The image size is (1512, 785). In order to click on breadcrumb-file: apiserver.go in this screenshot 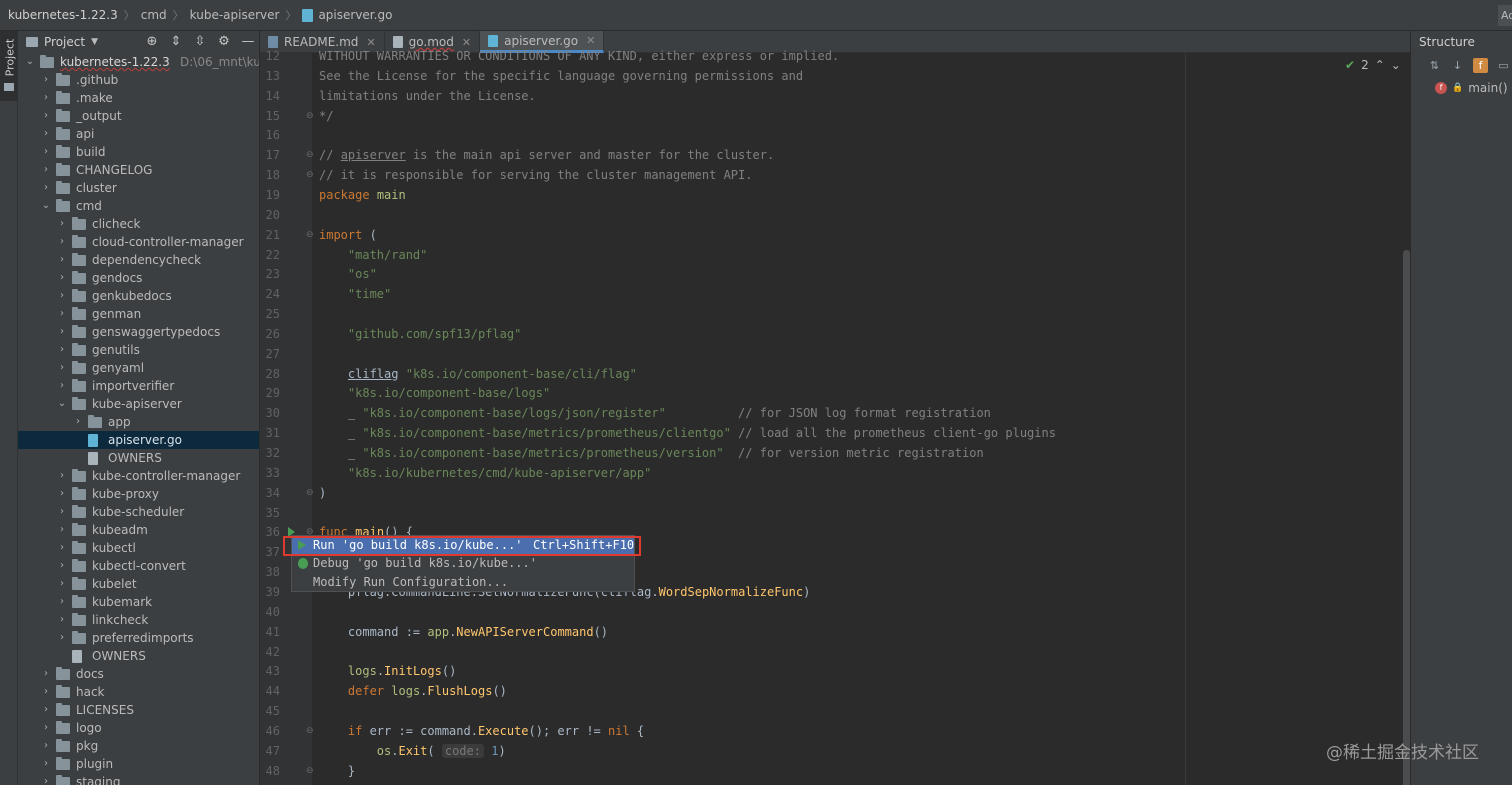, I will do `click(347, 15)`.